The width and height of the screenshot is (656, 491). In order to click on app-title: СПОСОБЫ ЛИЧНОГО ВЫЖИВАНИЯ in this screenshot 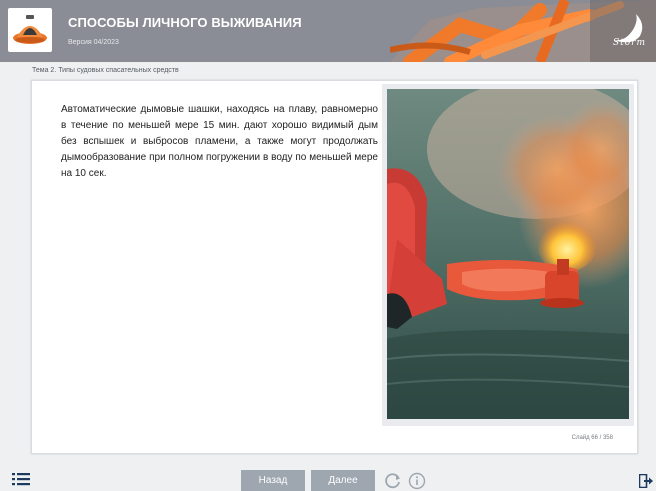, I will do `click(185, 22)`.